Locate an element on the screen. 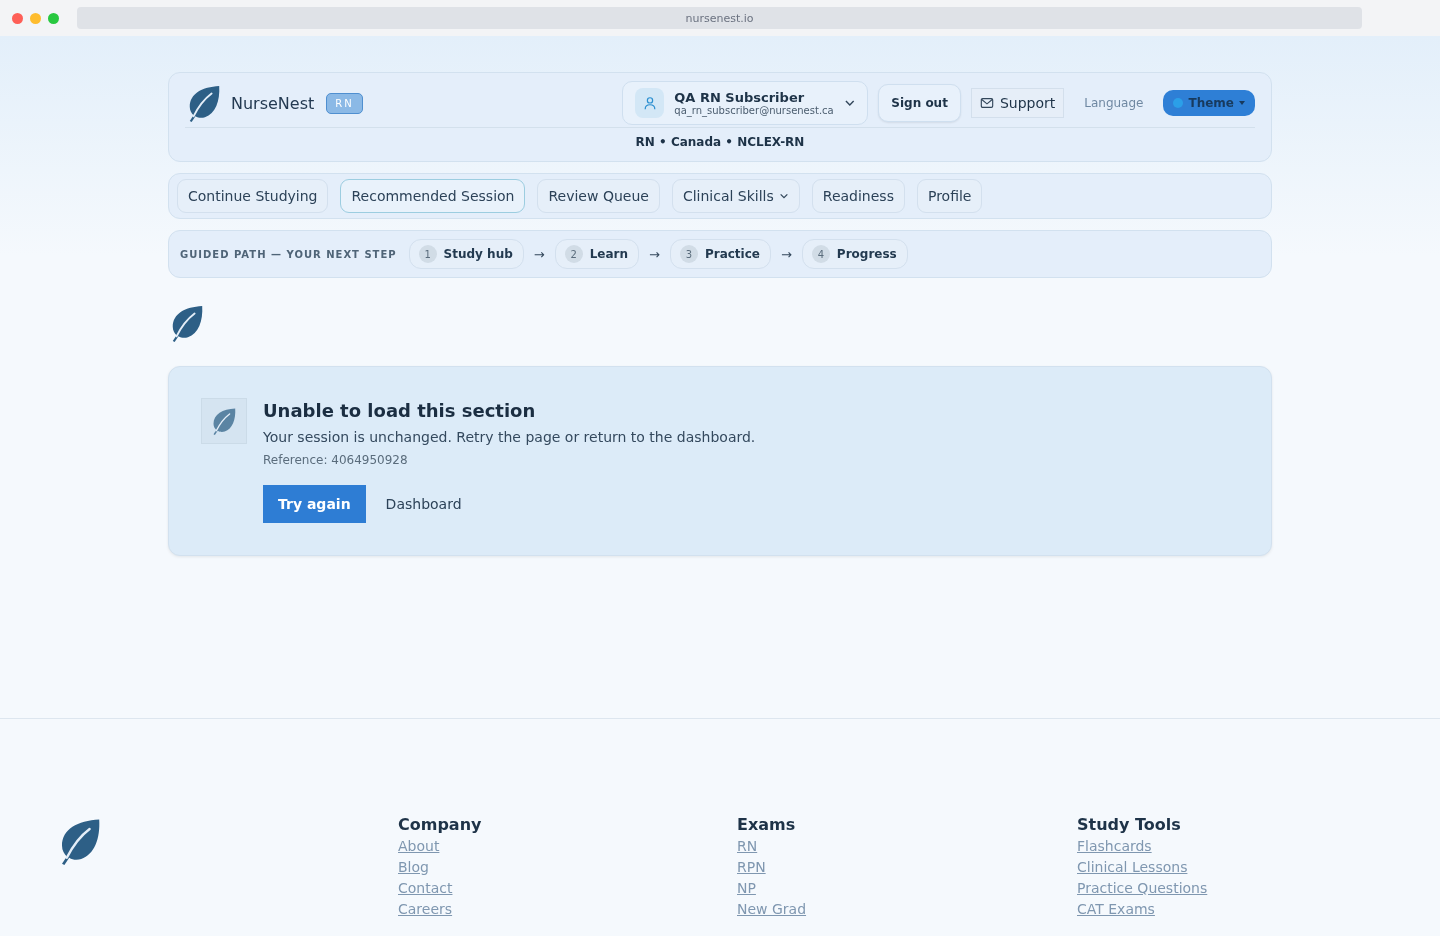 The image size is (1440, 936). nav-tab: Continue Studying is located at coordinates (253, 196).